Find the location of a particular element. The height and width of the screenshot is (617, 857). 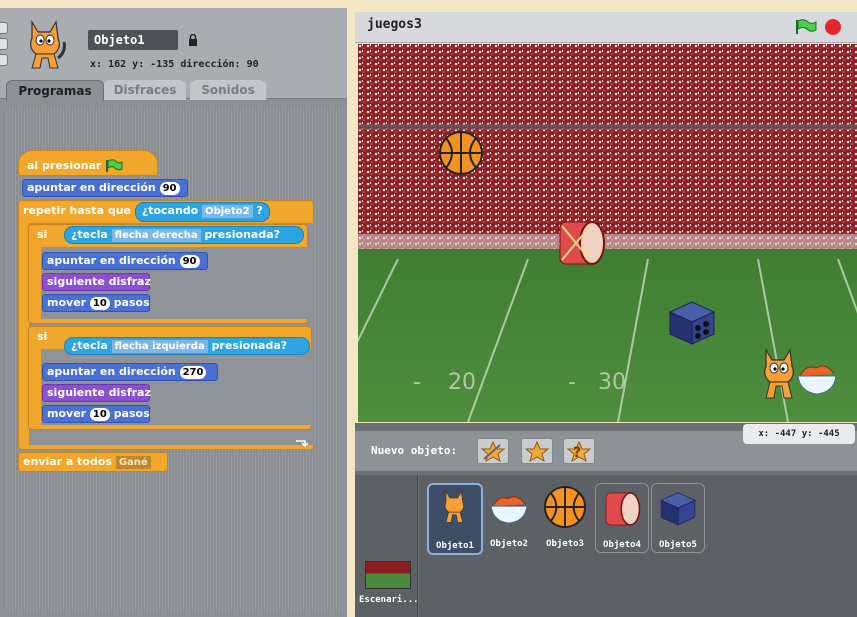

key-pressed-sensor: ¿tecla flecha izquierda presionada? is located at coordinates (187, 346).